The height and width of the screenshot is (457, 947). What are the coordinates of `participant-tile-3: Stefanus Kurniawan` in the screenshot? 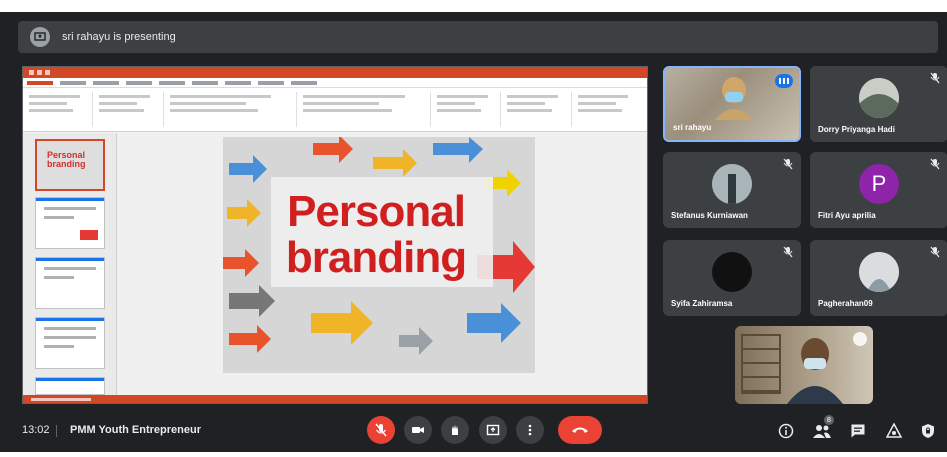 It's located at (732, 190).